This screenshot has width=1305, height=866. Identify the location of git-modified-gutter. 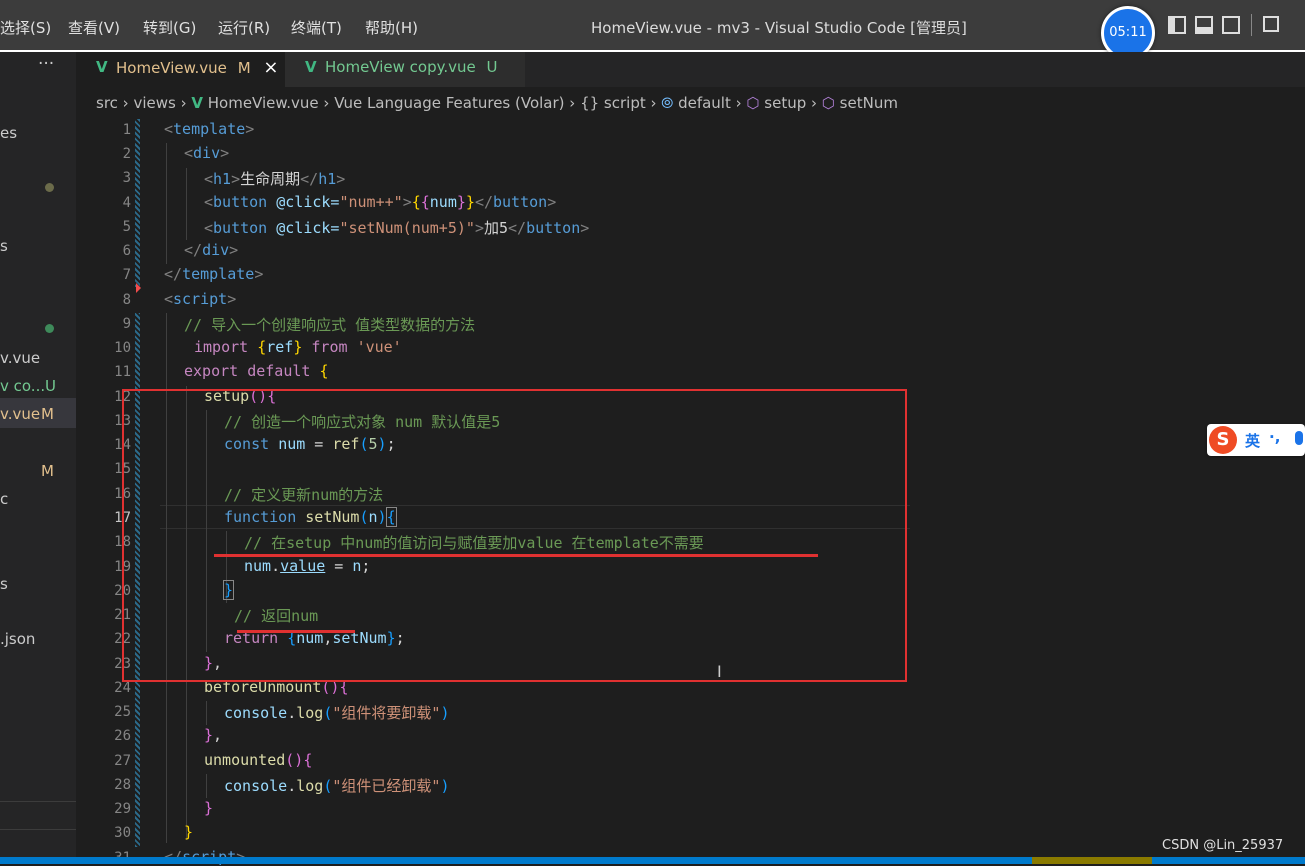
(137, 203).